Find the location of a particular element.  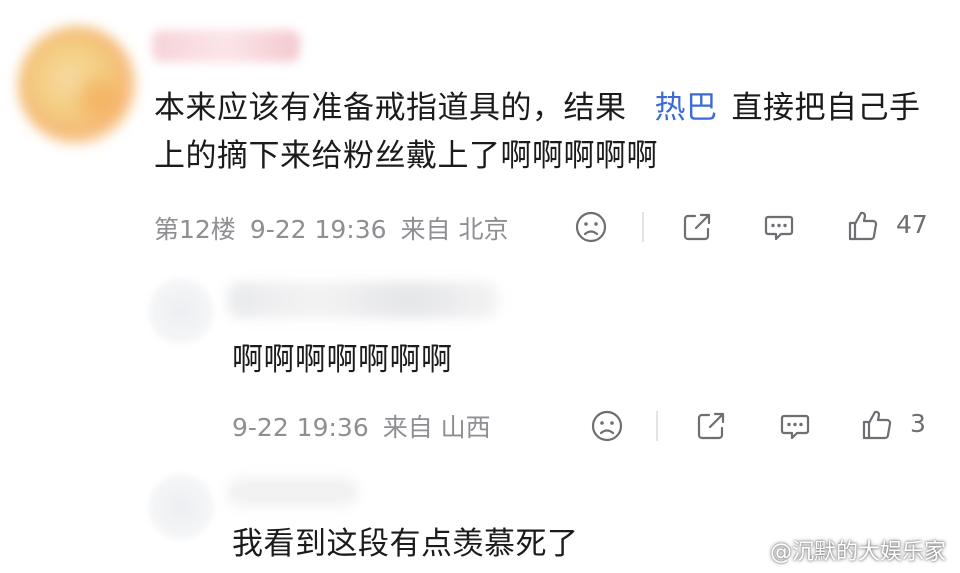

watermark-text: @沉默的大娱乐家 is located at coordinates (857, 552).